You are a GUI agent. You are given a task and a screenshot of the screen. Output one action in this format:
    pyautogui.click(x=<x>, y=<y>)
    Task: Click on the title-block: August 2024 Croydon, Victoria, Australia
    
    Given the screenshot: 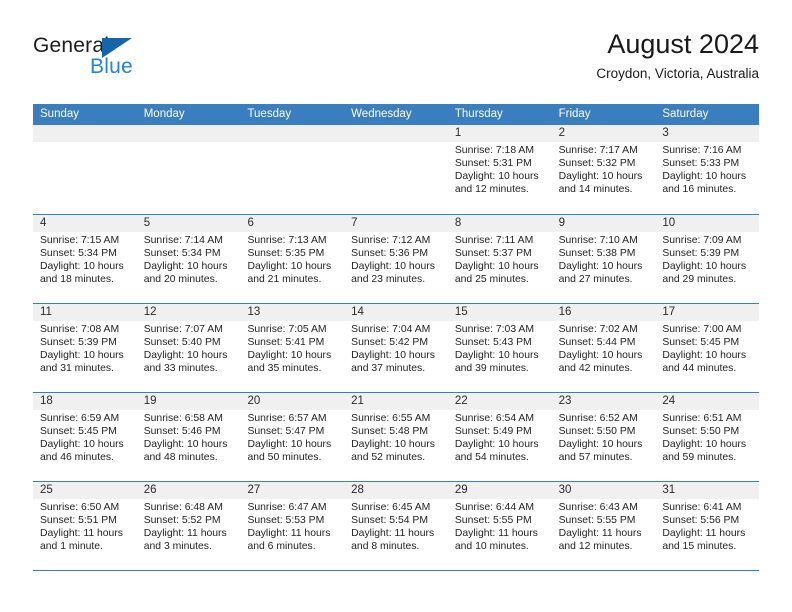 What is the action you would take?
    pyautogui.click(x=677, y=56)
    